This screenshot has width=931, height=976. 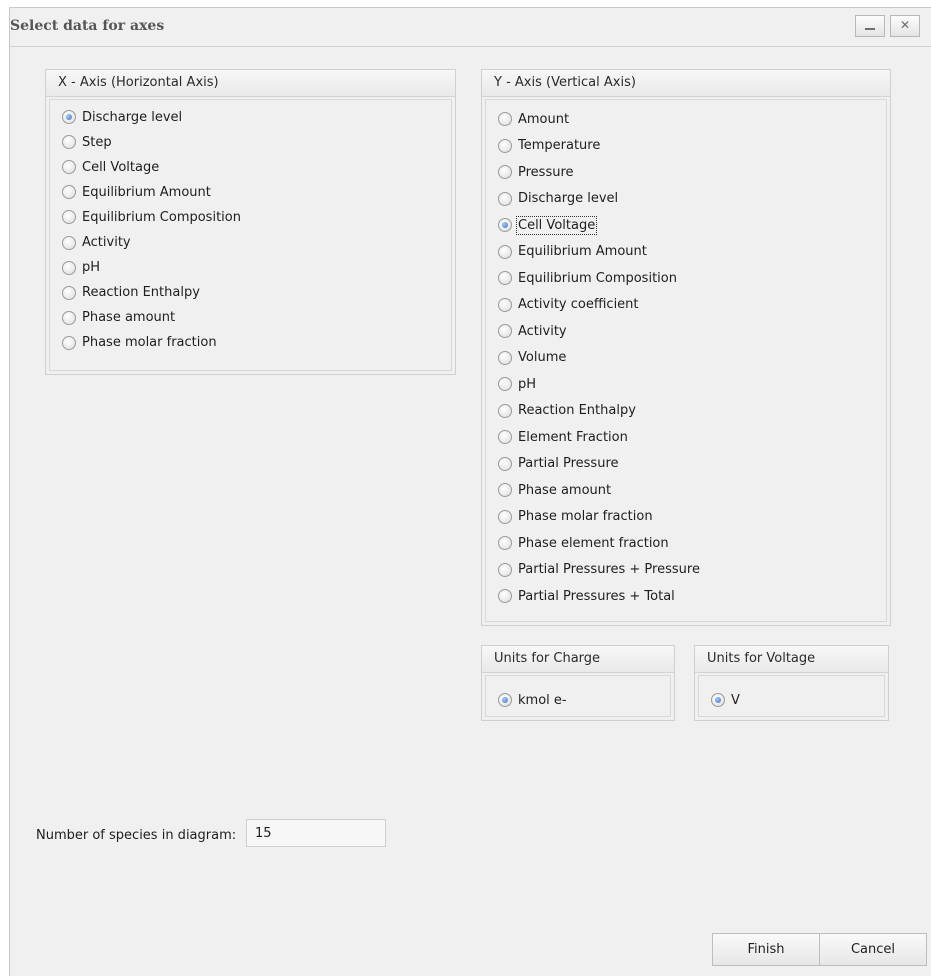 I want to click on radio-label: Temperature, so click(x=559, y=145).